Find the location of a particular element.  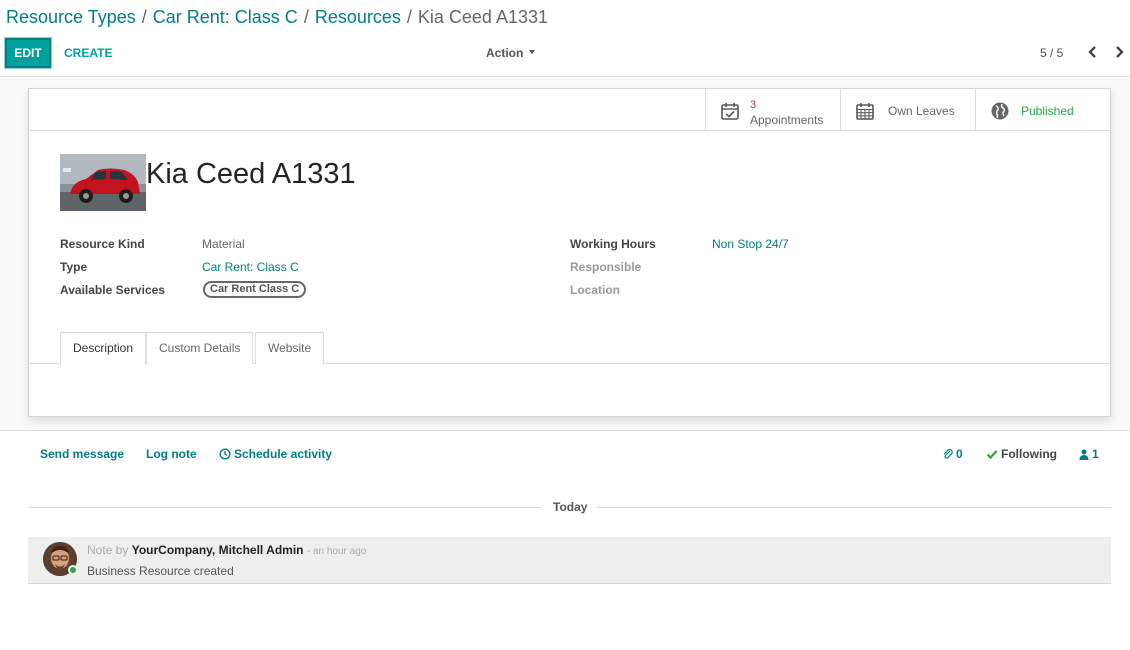

caret-down-icon is located at coordinates (532, 51).